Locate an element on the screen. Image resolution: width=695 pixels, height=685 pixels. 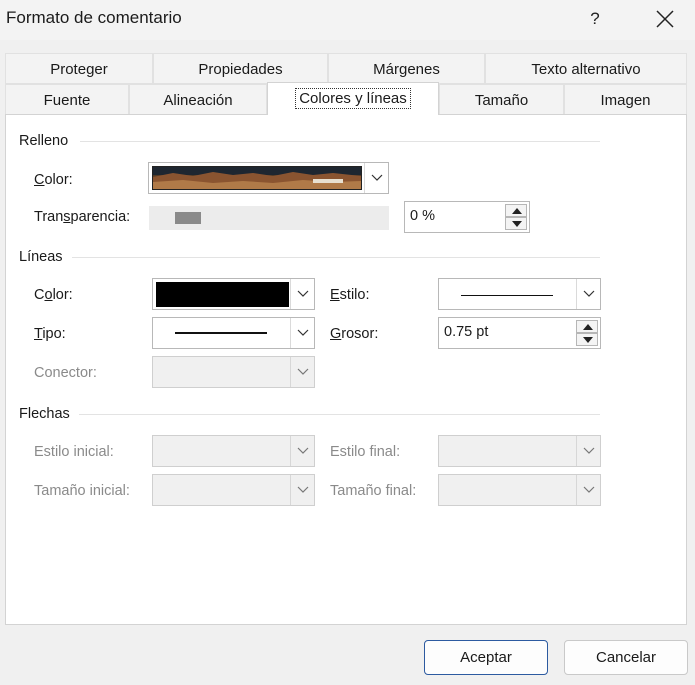
estilo-inicial-label: Estilo inicial: is located at coordinates (74, 452).